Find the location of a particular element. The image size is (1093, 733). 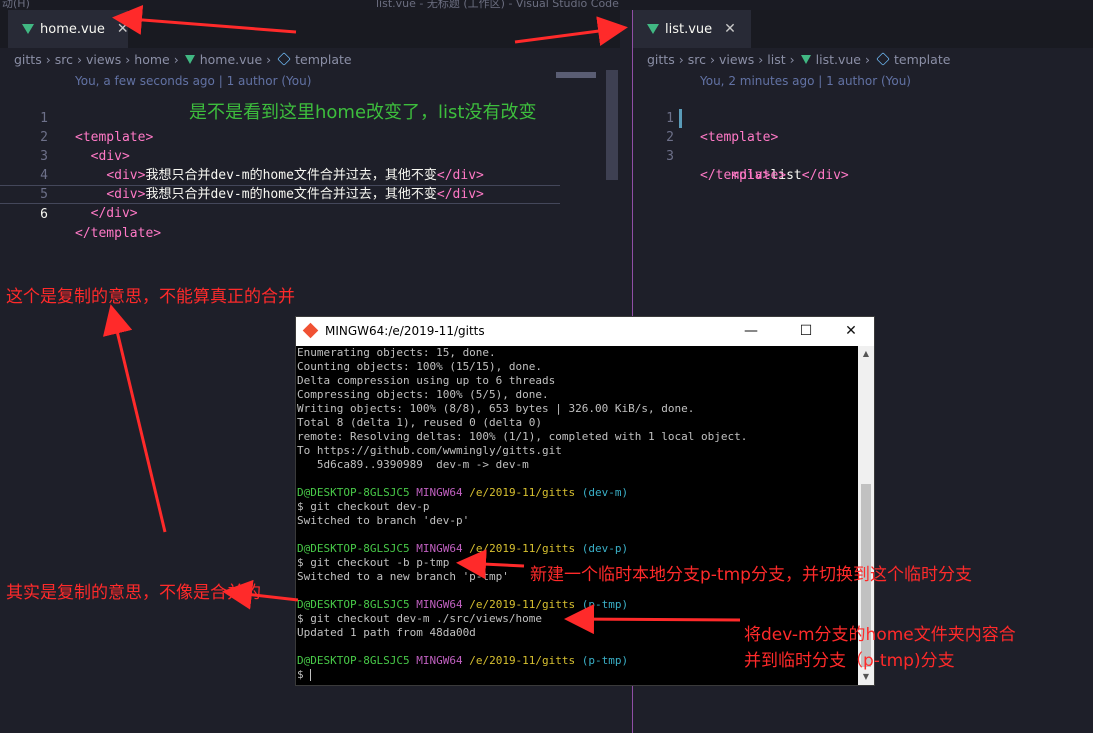

arrow-up-to-copy-note is located at coordinates (134, 418).